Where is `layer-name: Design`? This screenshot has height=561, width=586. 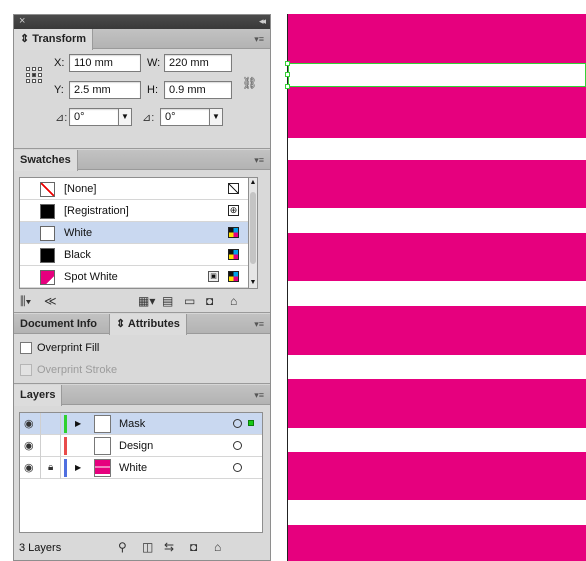 layer-name: Design is located at coordinates (136, 446).